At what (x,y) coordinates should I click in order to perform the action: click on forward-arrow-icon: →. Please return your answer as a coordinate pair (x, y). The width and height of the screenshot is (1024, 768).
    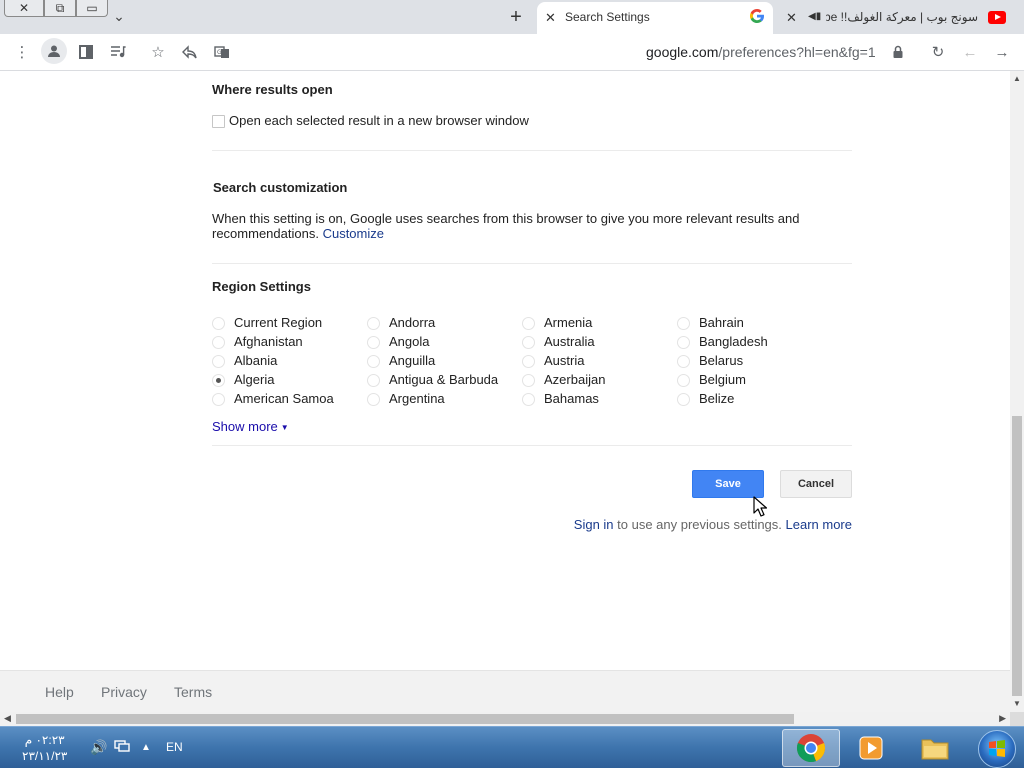
    Looking at the image, I should click on (1002, 52).